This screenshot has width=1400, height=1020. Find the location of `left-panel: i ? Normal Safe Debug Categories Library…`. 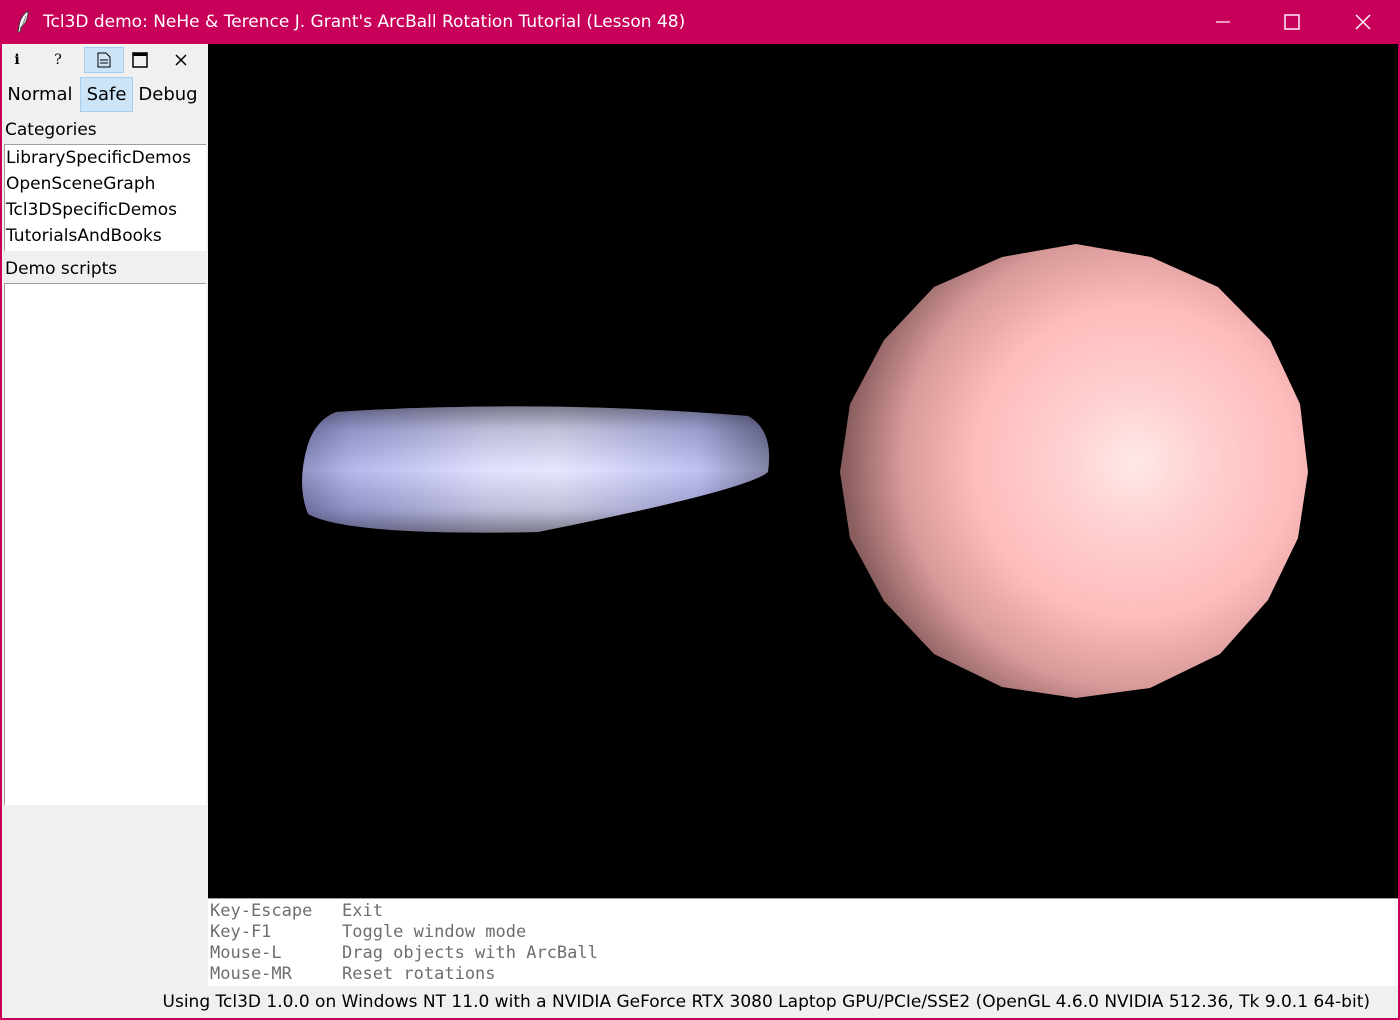

left-panel: i ? Normal Safe Debug Categories Library… is located at coordinates (105, 531).